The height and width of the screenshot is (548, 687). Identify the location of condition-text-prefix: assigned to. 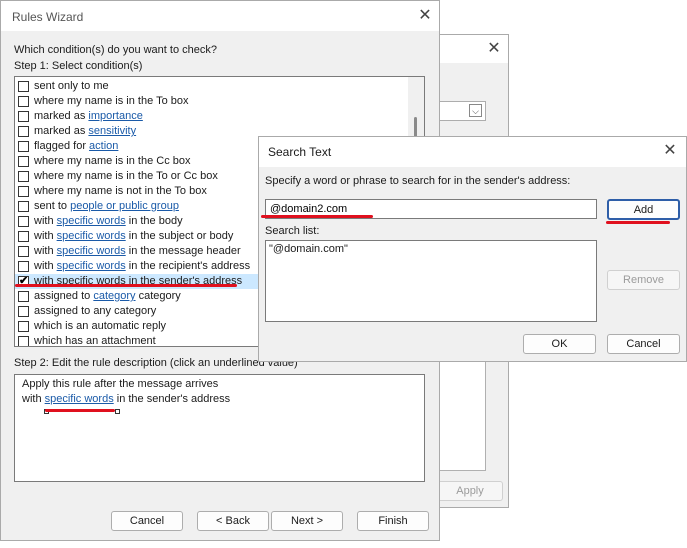
(64, 296).